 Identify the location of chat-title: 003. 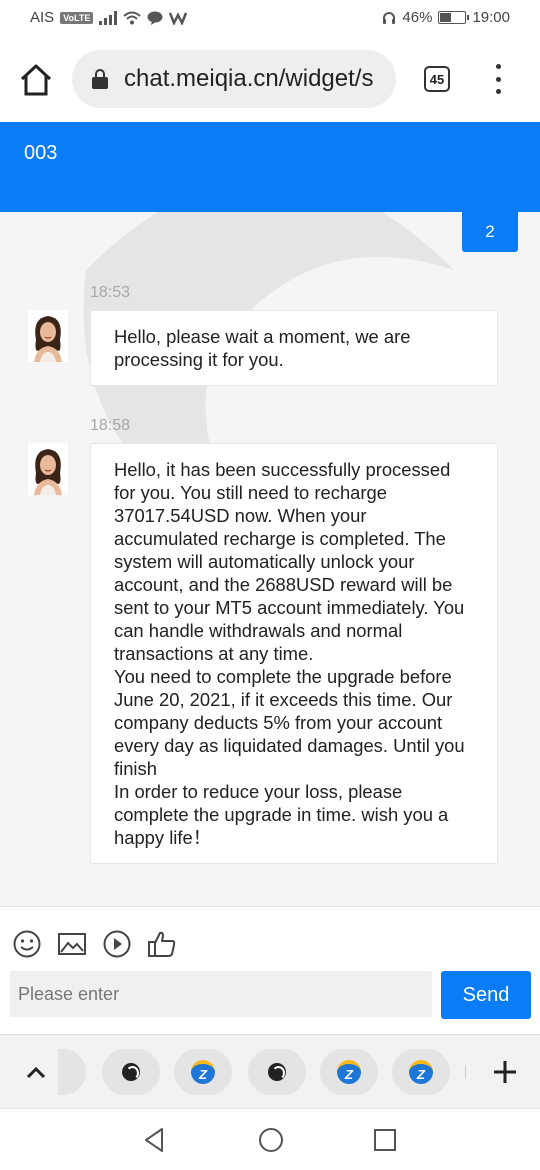
(41, 153).